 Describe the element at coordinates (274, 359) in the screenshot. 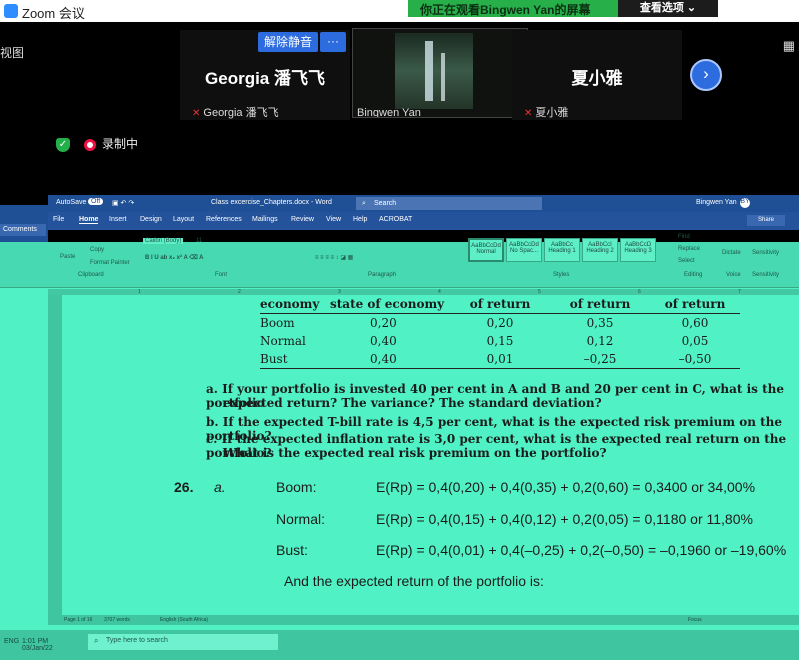

I see `table-cell: Bust` at that location.